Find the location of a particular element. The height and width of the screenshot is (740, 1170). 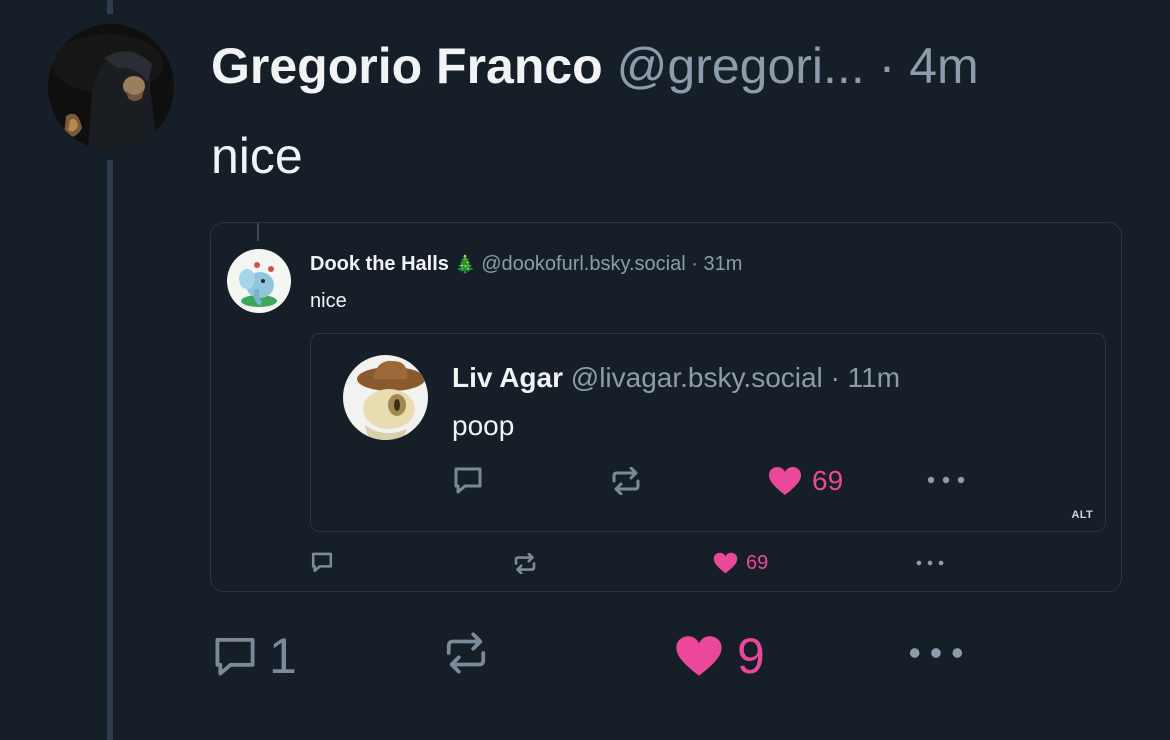

elephant-plush-icon is located at coordinates (259, 281).